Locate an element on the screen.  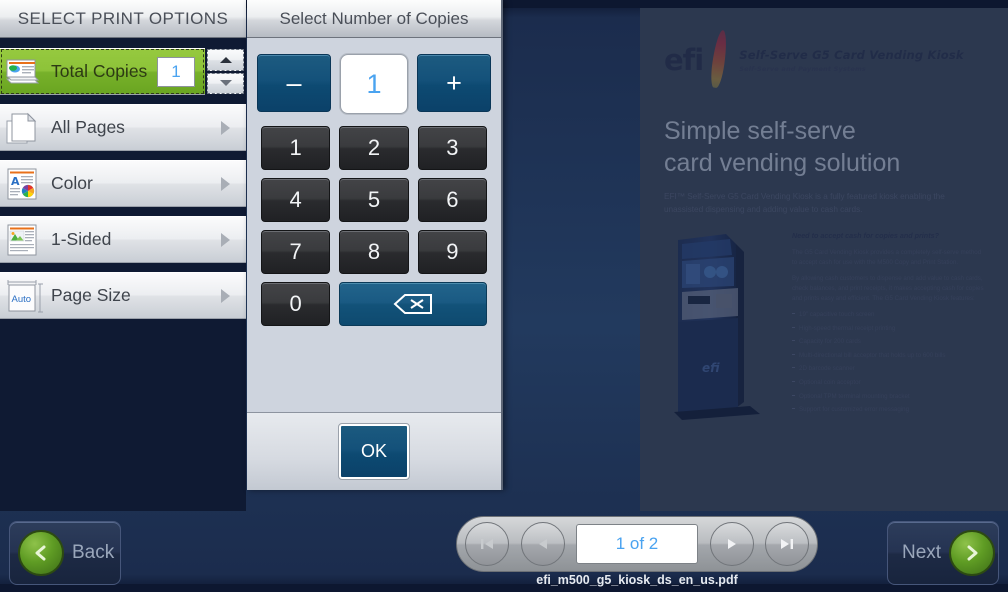
list-item: High-speed thermal receipt printing is located at coordinates (888, 329).